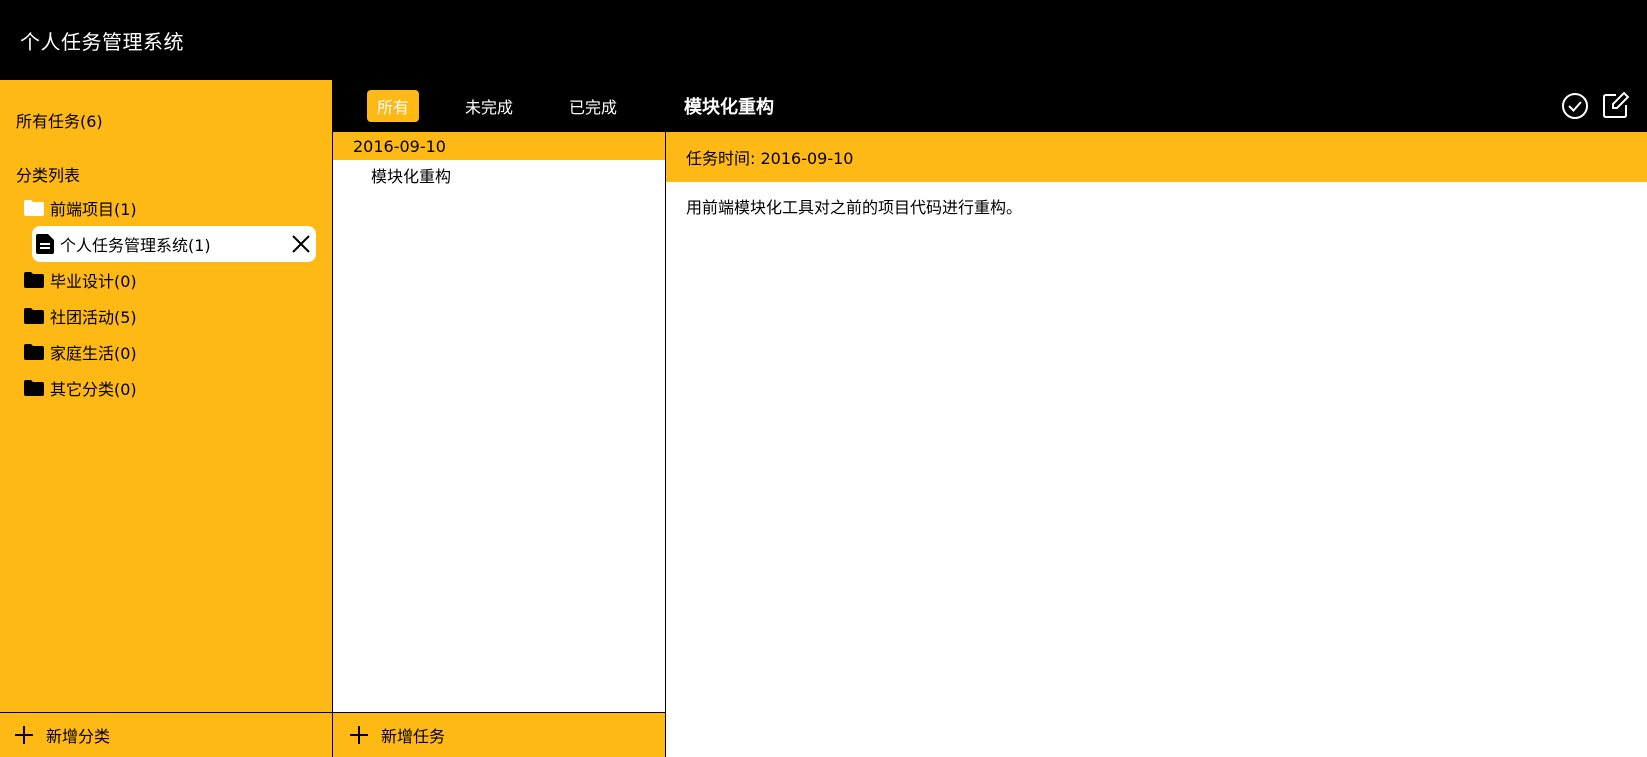  I want to click on category-item-graduation: 毕业设计(0), so click(166, 280).